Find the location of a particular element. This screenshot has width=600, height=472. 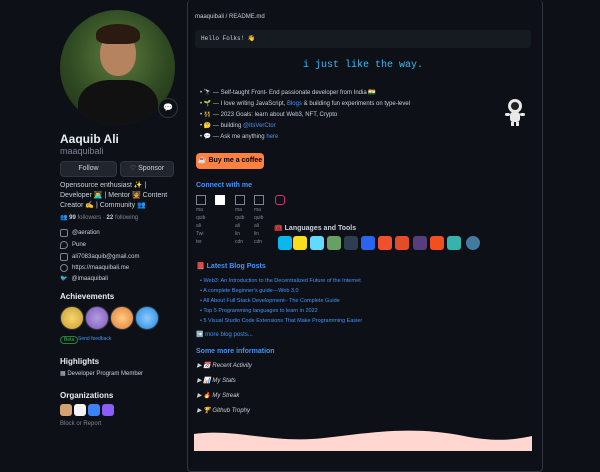

details-toggle: ▶ 📊 My Stats is located at coordinates (216, 380).